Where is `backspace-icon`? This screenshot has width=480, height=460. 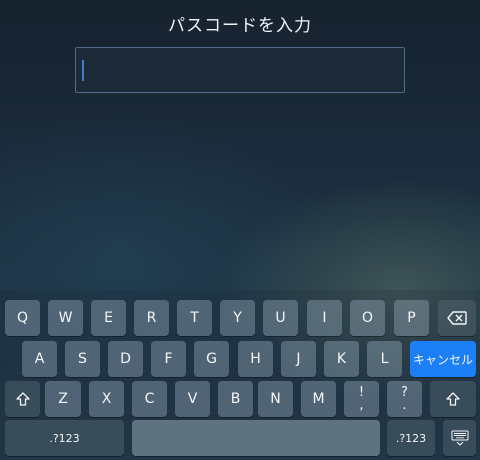 backspace-icon is located at coordinates (457, 318).